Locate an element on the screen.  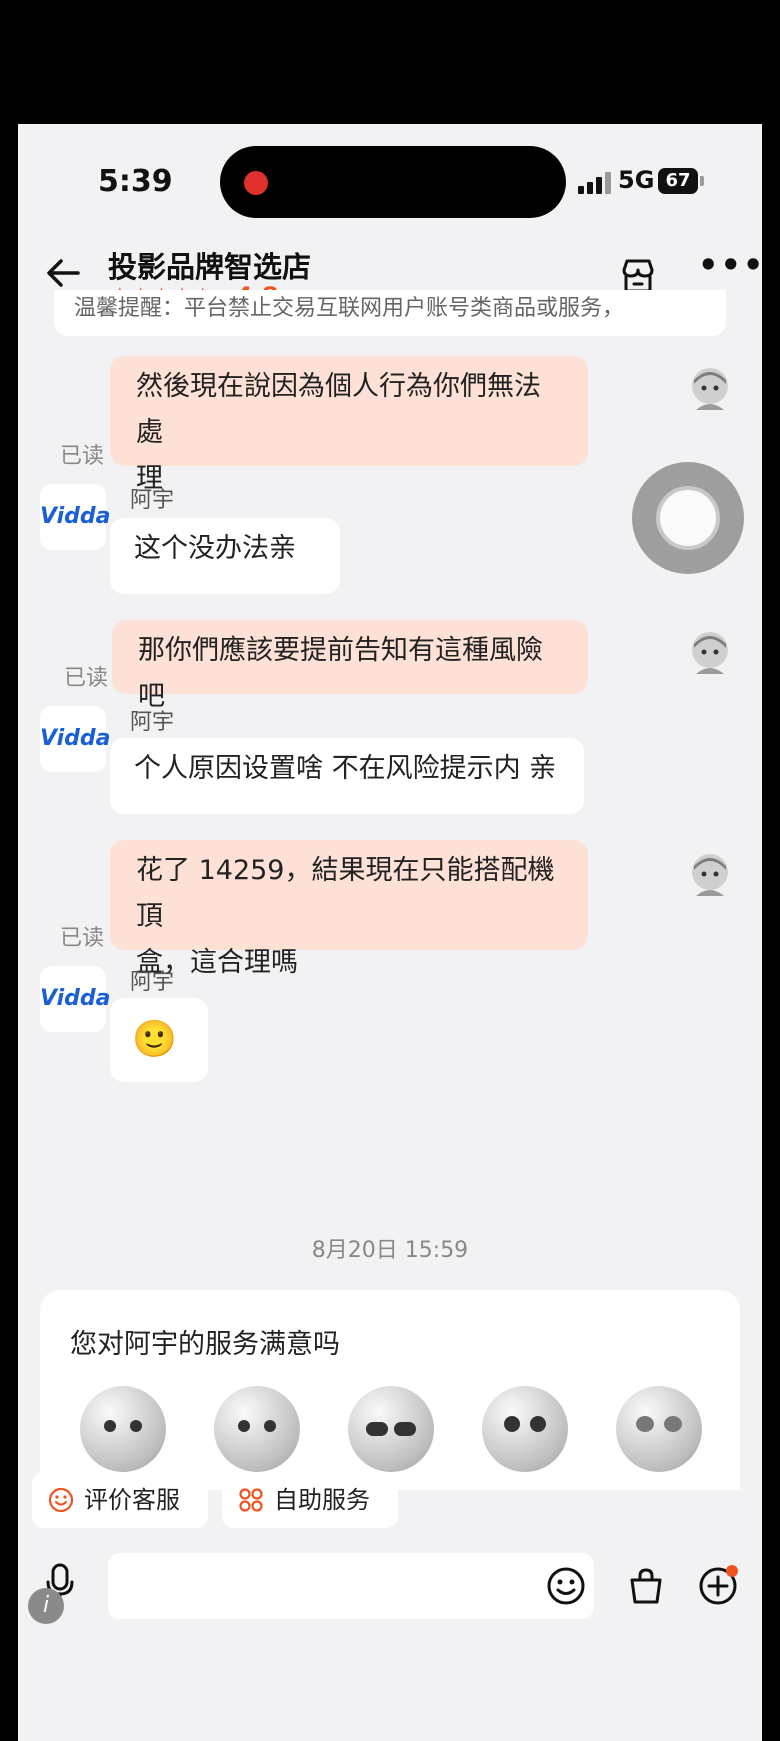
message-line: 理 is located at coordinates (149, 478).